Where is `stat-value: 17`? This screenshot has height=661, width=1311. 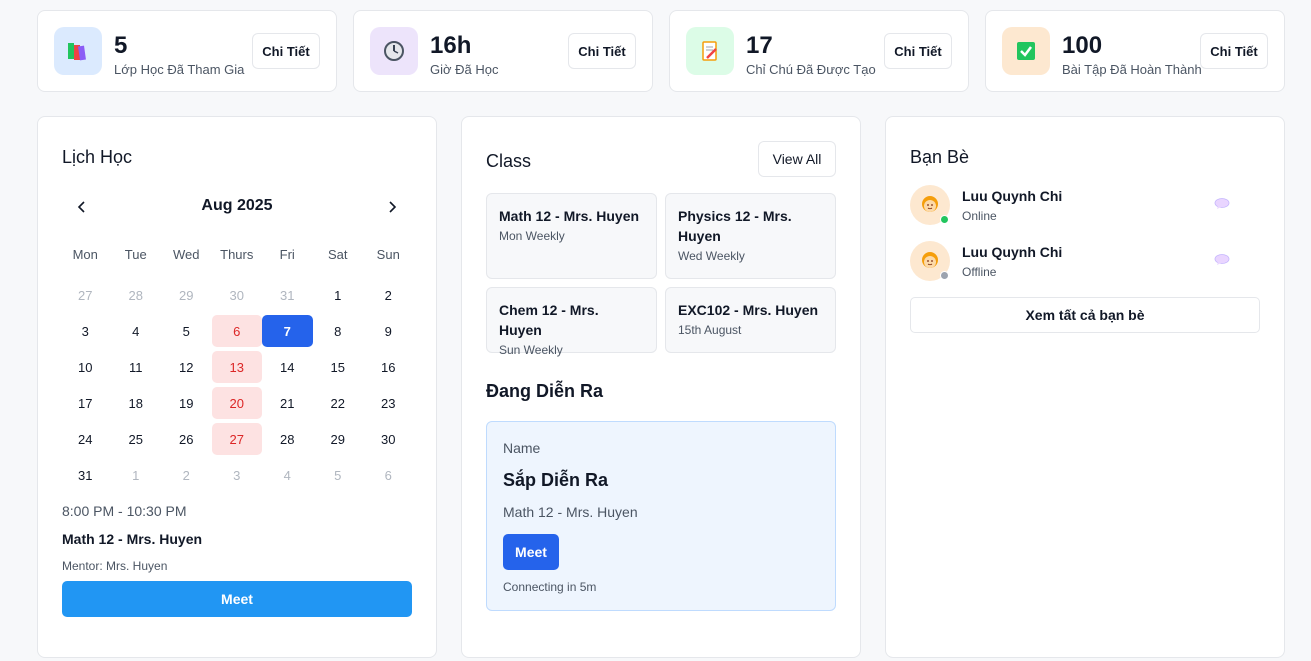 stat-value: 17 is located at coordinates (759, 45).